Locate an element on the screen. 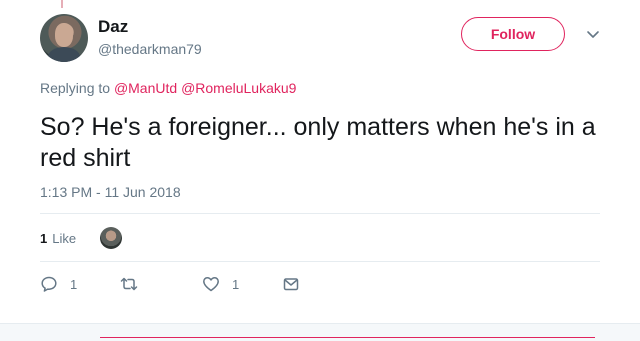 The height and width of the screenshot is (341, 640). reply-context: Replying to @ManUtd @RomeluLukaku9 is located at coordinates (168, 88).